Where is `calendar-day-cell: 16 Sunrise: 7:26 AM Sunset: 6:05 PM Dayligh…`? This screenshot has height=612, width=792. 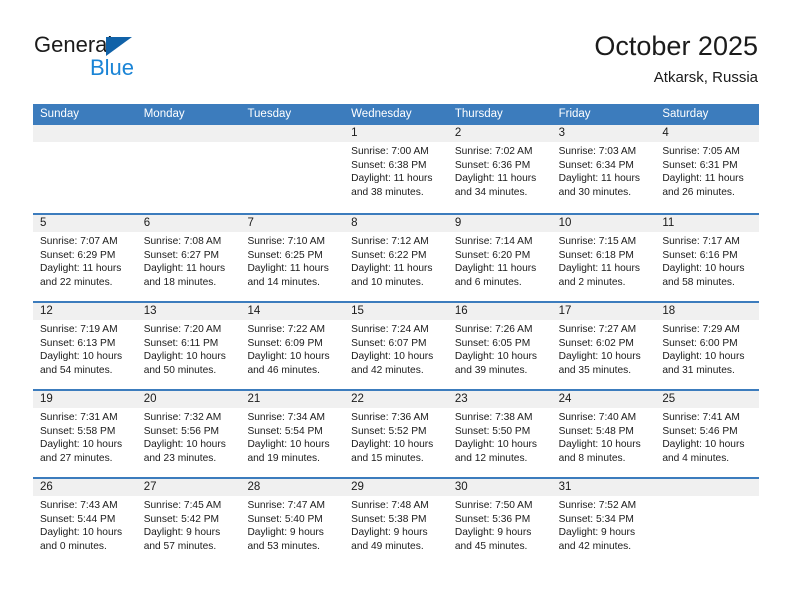 calendar-day-cell: 16 Sunrise: 7:26 AM Sunset: 6:05 PM Dayligh… is located at coordinates (499, 346).